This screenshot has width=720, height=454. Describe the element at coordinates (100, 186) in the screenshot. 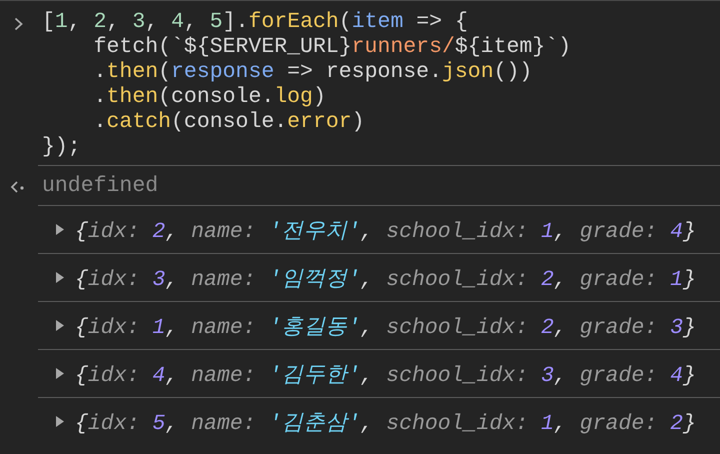

I see `return-value: undefined` at that location.